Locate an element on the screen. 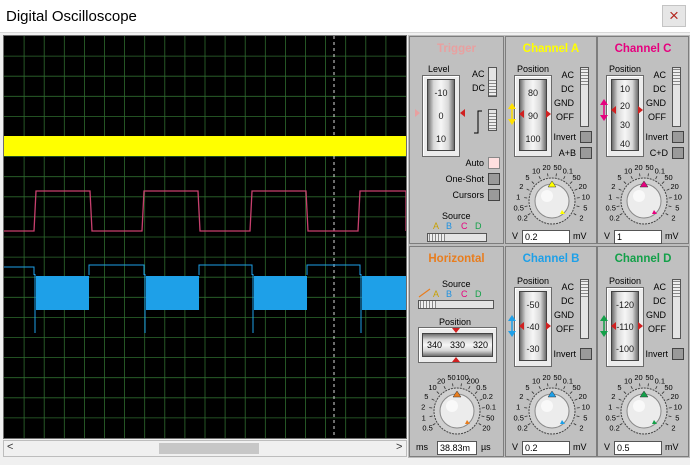  channel-c-volts-display: 1 is located at coordinates (638, 237).